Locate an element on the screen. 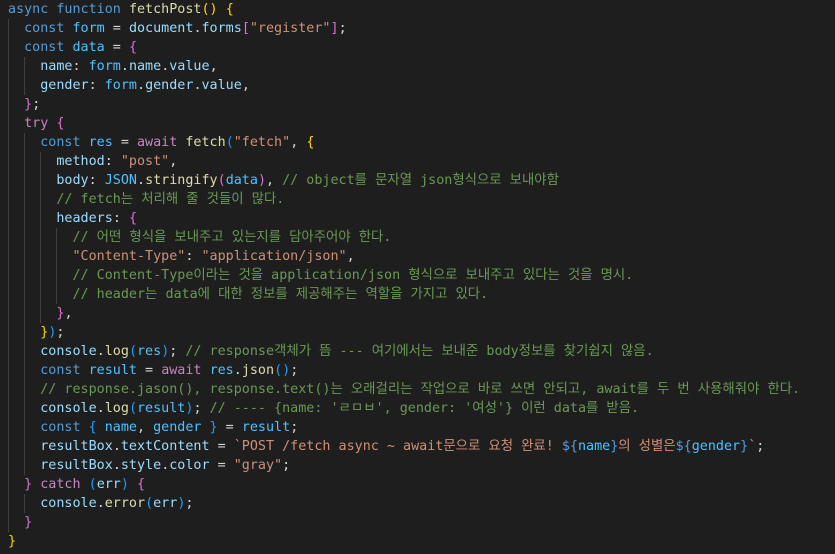 The height and width of the screenshot is (554, 835). code-line: const res = await fetch("fetch", { is located at coordinates (161, 142).